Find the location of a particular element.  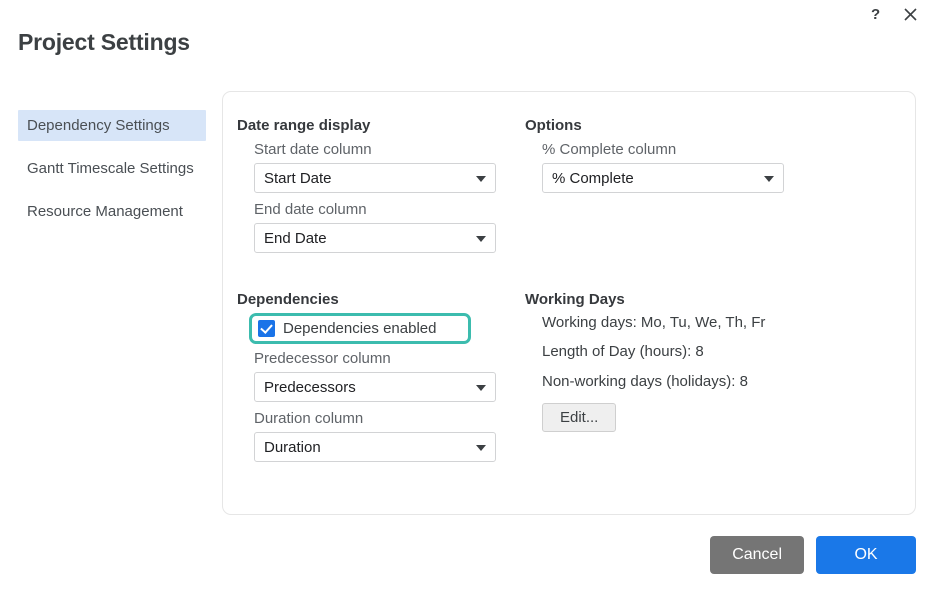

percent-complete-column-select: % Complete is located at coordinates (663, 178).